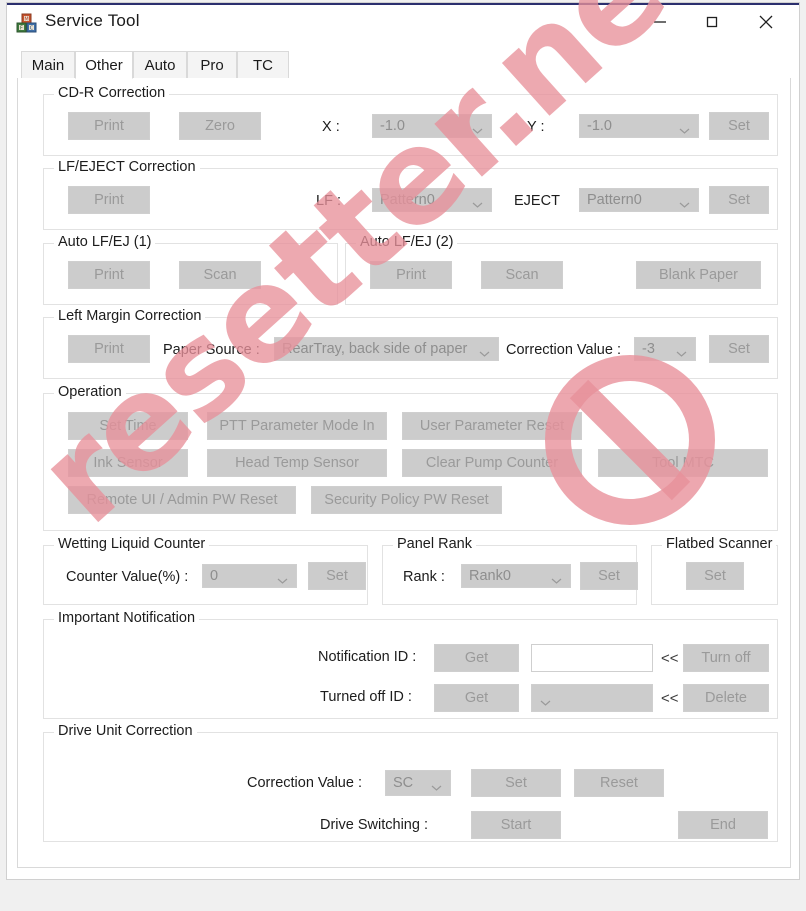 This screenshot has width=806, height=911. What do you see at coordinates (128, 426) in the screenshot?
I see `set-time-button: Set Time` at bounding box center [128, 426].